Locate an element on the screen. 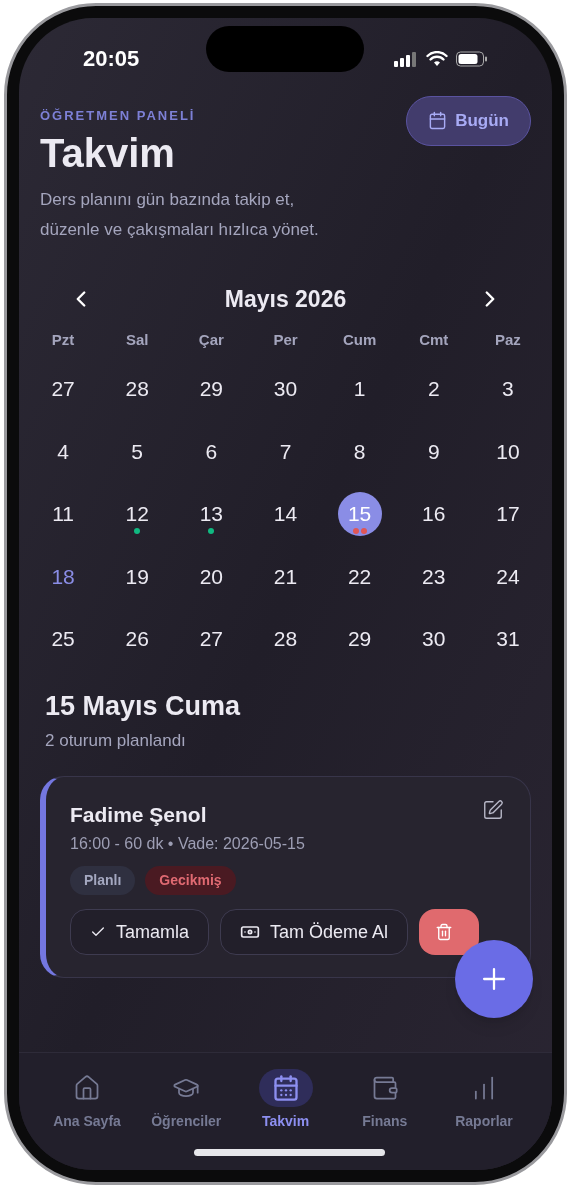 The width and height of the screenshot is (571, 1187). today-button: Bugün is located at coordinates (468, 120).